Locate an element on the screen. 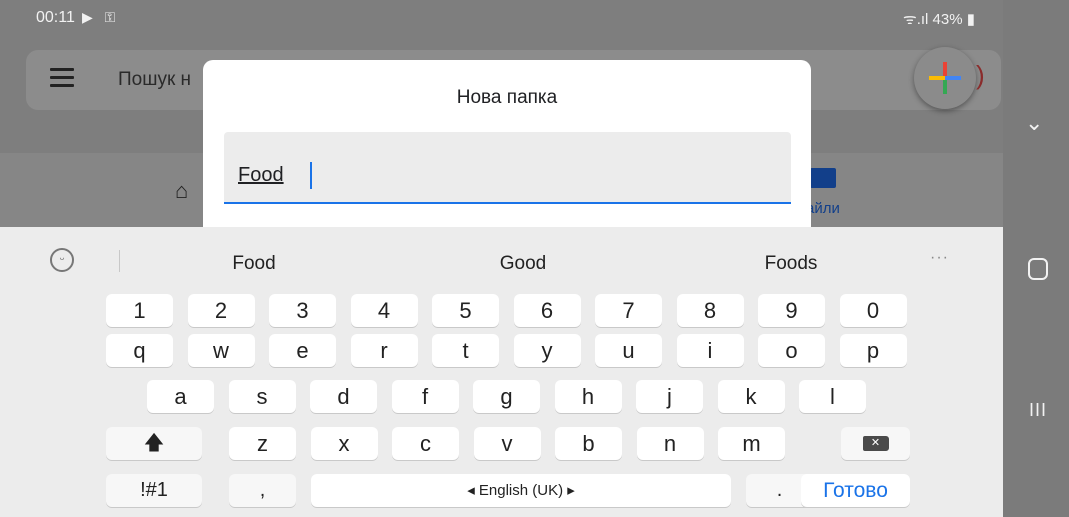 The image size is (1069, 517). key: f is located at coordinates (425, 396).